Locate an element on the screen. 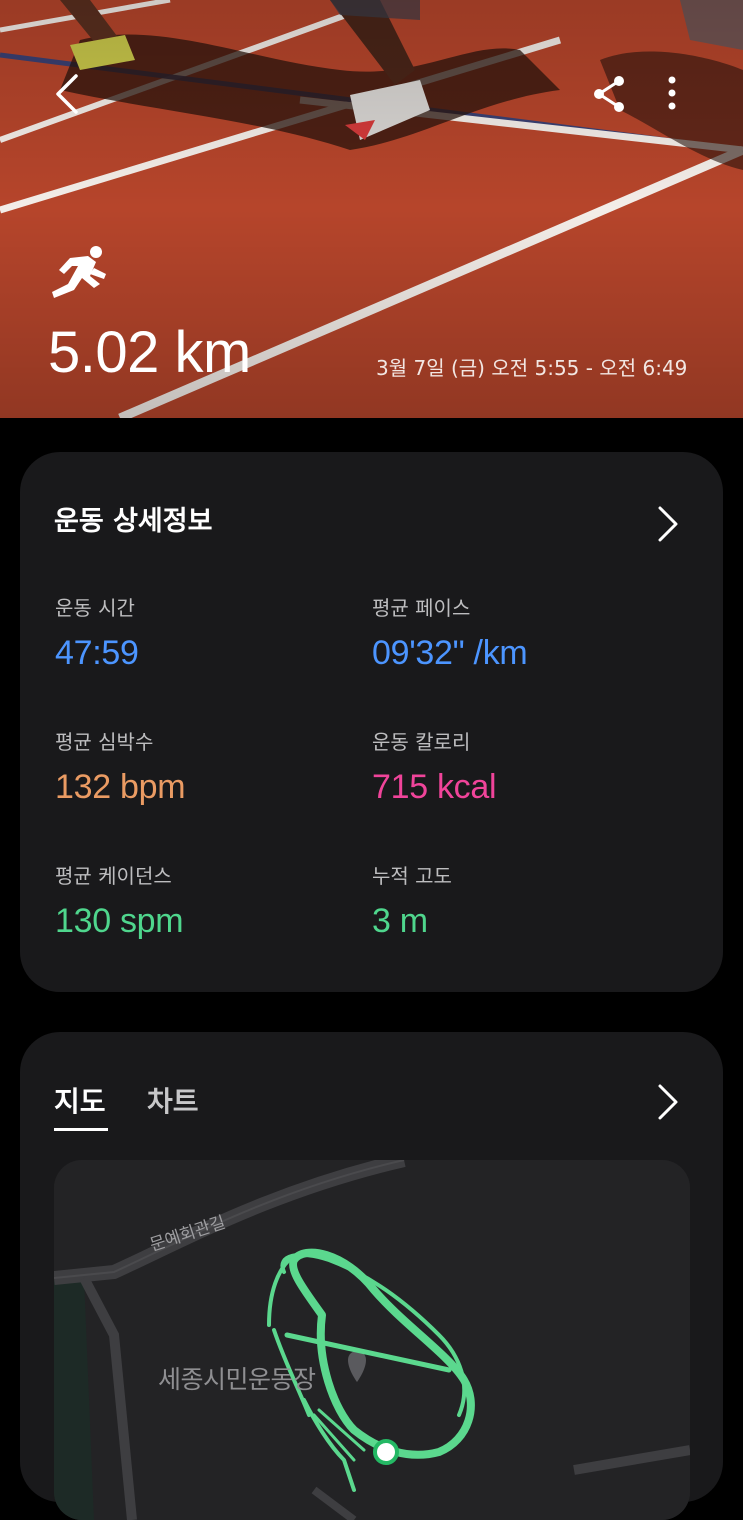 Image resolution: width=743 pixels, height=1520 pixels. tab-map: 지도 is located at coordinates (80, 1102).